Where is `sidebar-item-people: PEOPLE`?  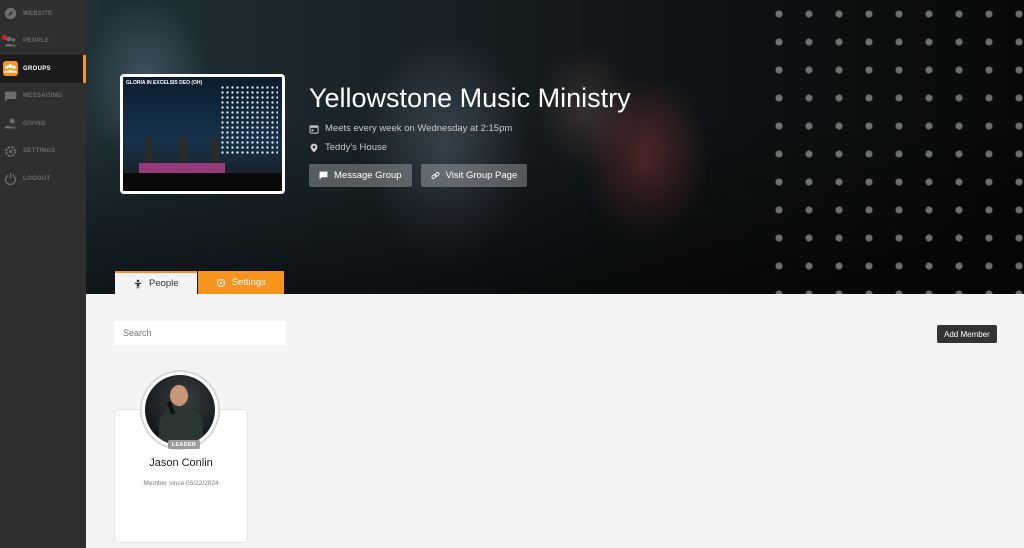
sidebar-item-people: PEOPLE is located at coordinates (43, 42).